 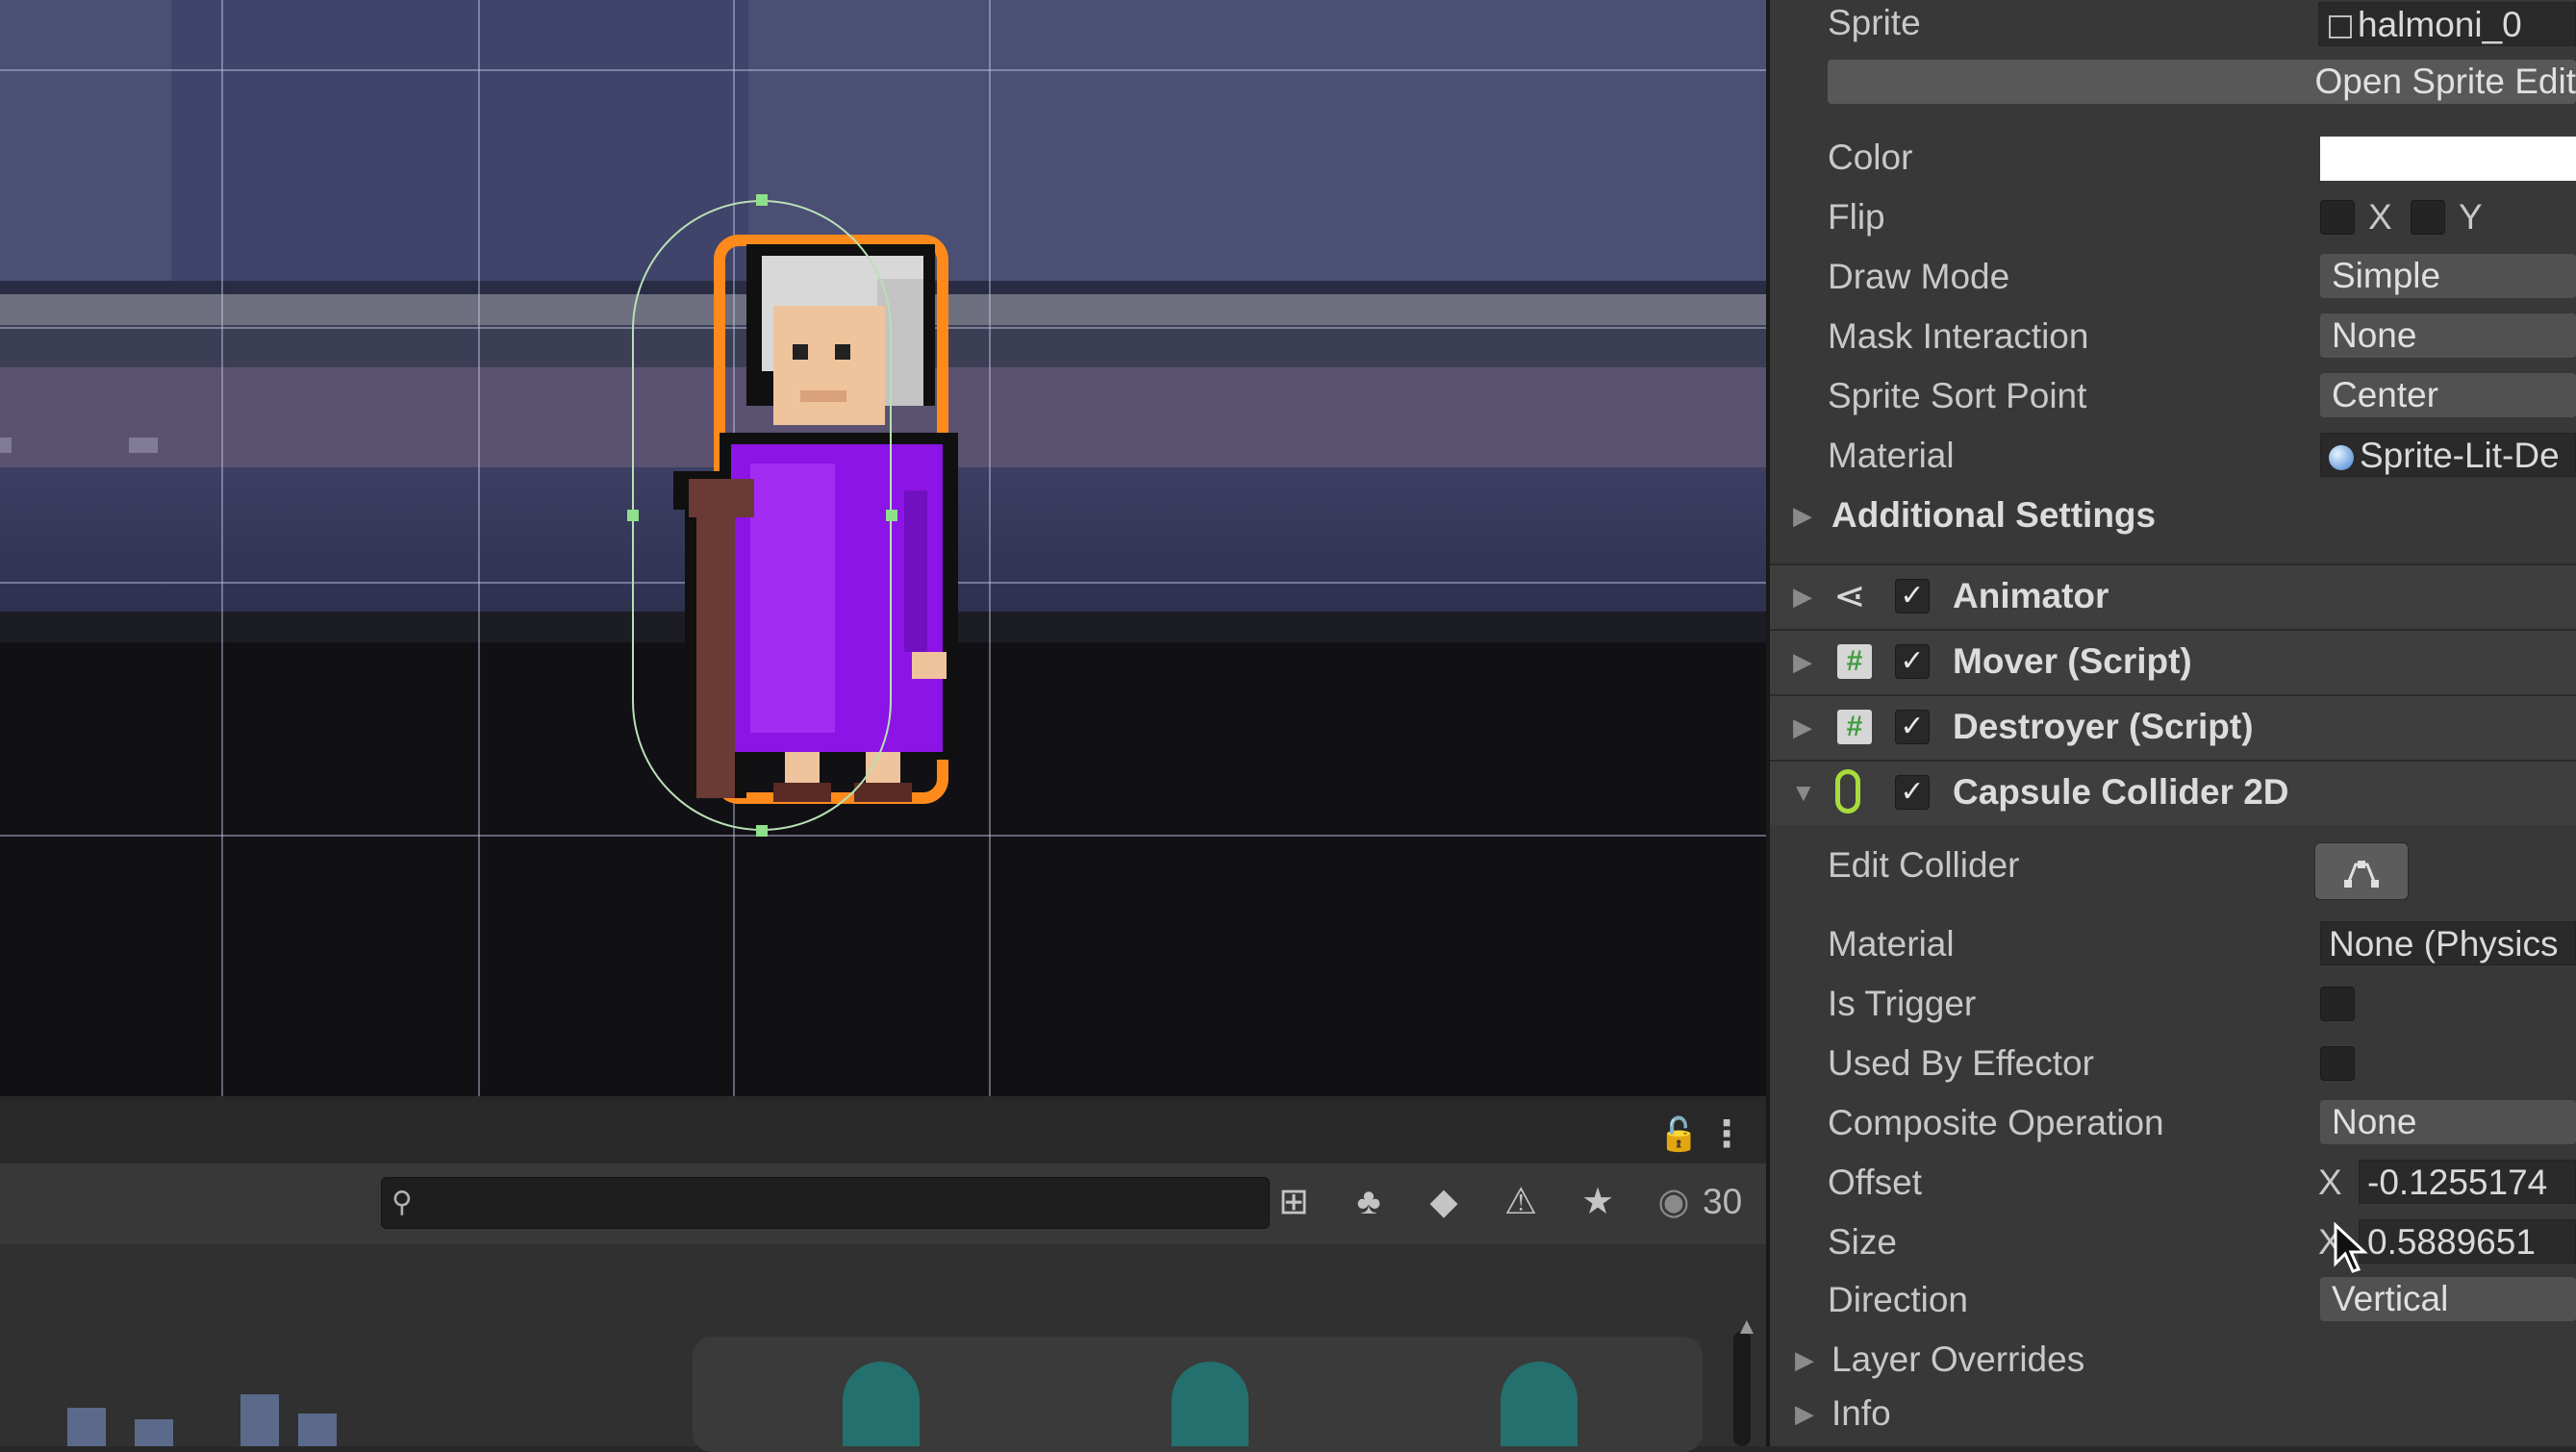 What do you see at coordinates (212, 1415) in the screenshot?
I see `folder-thumbnails` at bounding box center [212, 1415].